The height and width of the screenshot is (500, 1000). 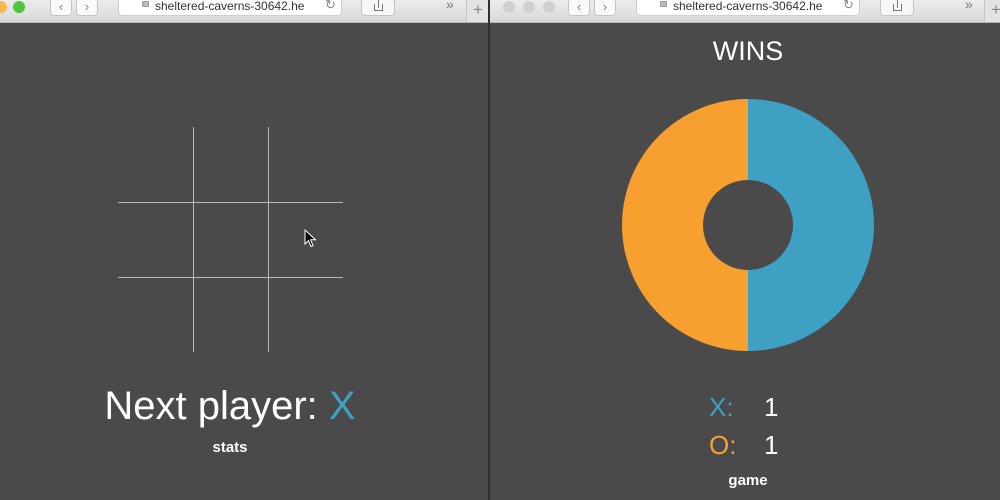 What do you see at coordinates (723, 445) in the screenshot?
I see `score-label-o: O:` at bounding box center [723, 445].